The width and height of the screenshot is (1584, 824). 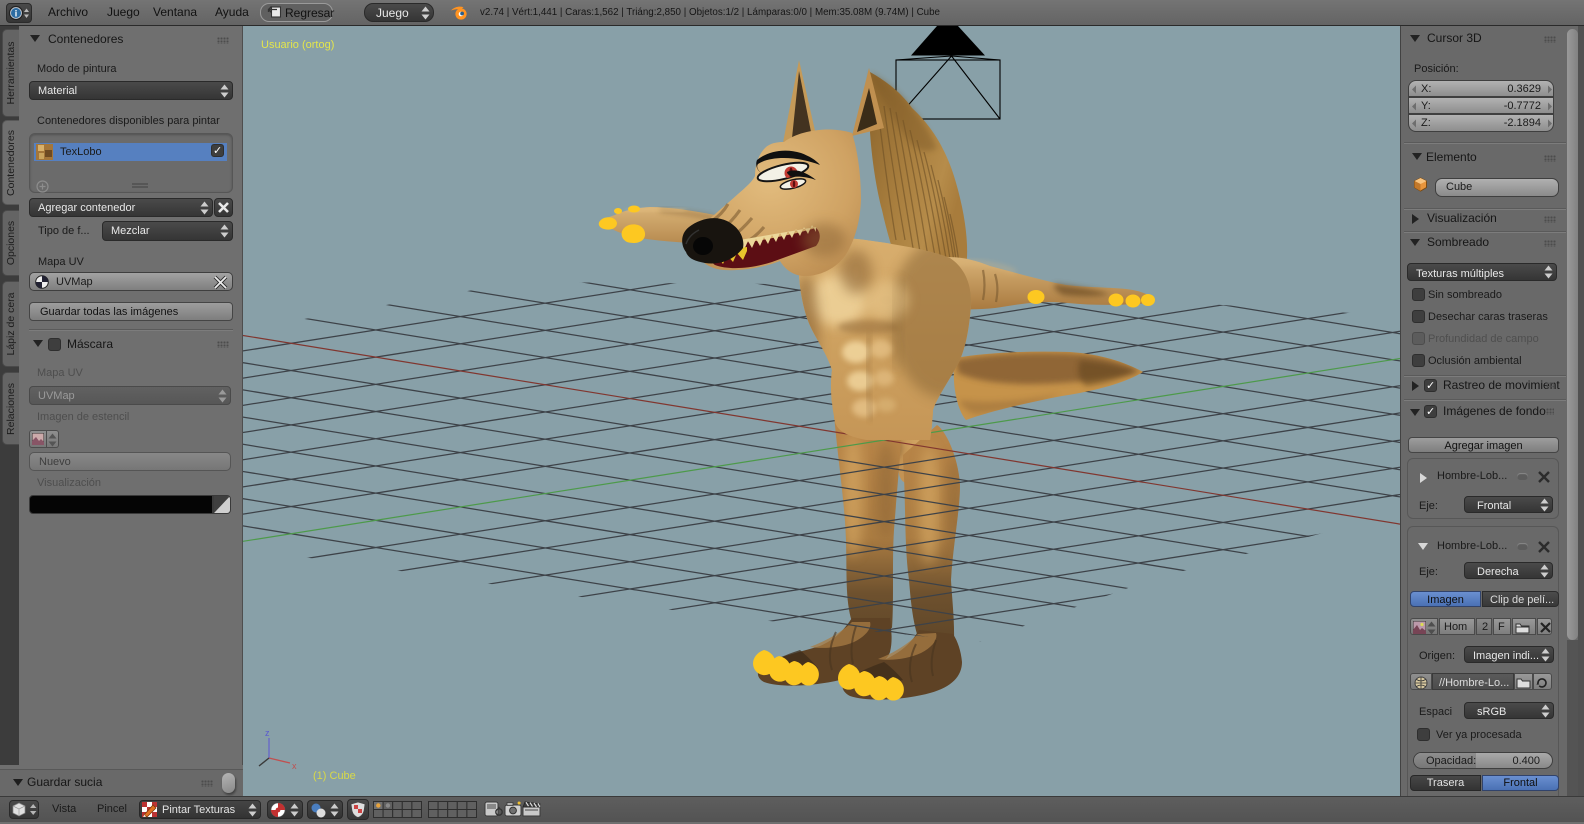 I want to click on svg-text: Usuario (ortog), so click(x=297, y=45).